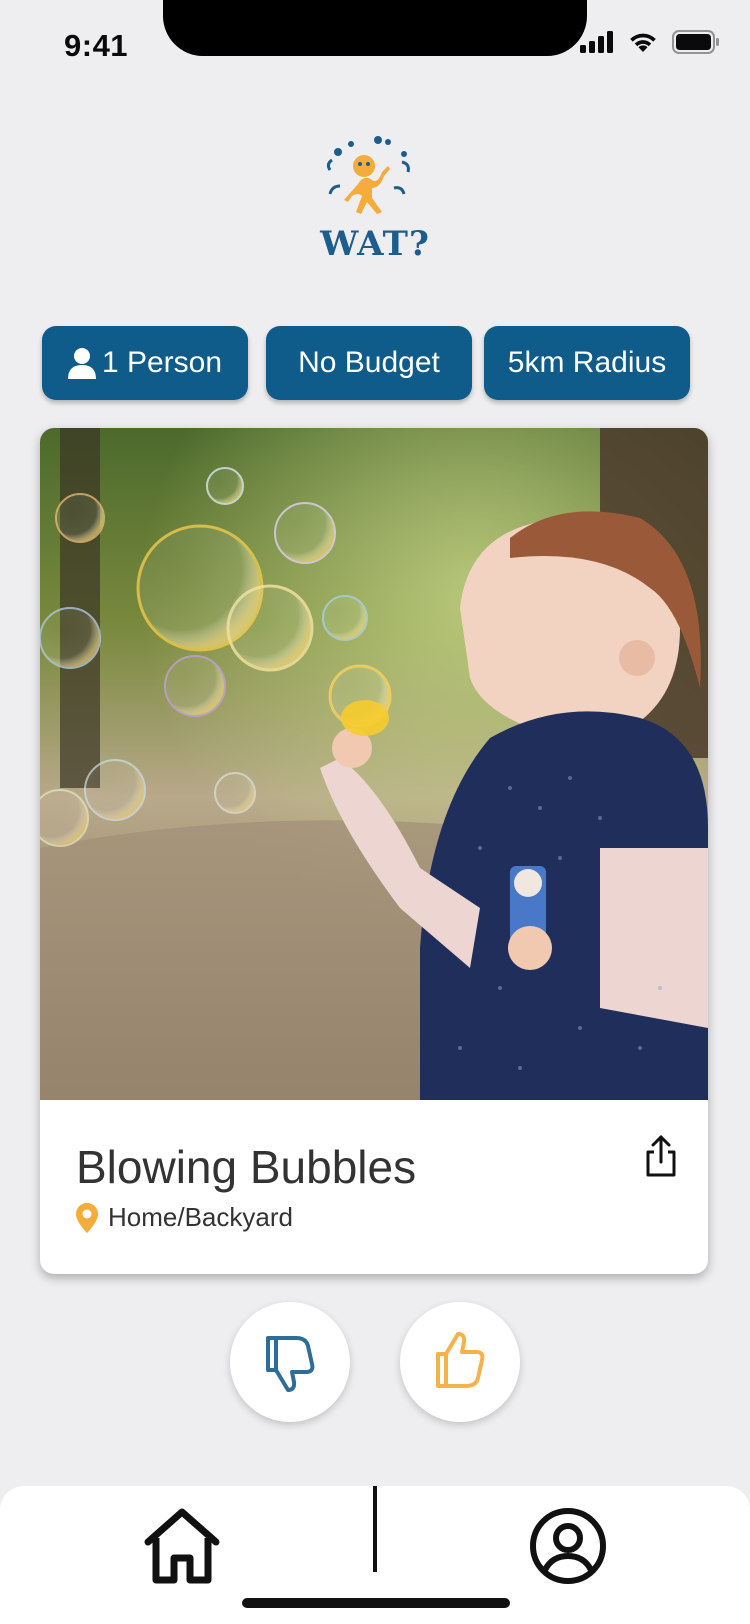  Describe the element at coordinates (182, 1546) in the screenshot. I see `home-icon` at that location.